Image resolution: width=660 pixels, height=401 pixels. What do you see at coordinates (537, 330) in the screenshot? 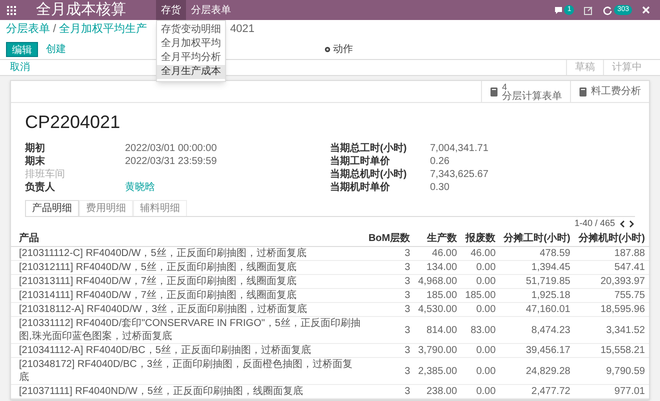
I see `table-cell: 8,474.23` at bounding box center [537, 330].